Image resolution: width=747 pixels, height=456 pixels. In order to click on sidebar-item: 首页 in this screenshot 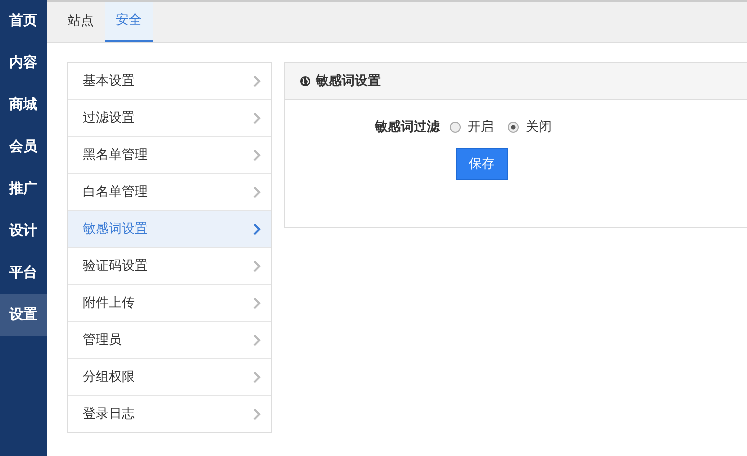, I will do `click(23, 21)`.